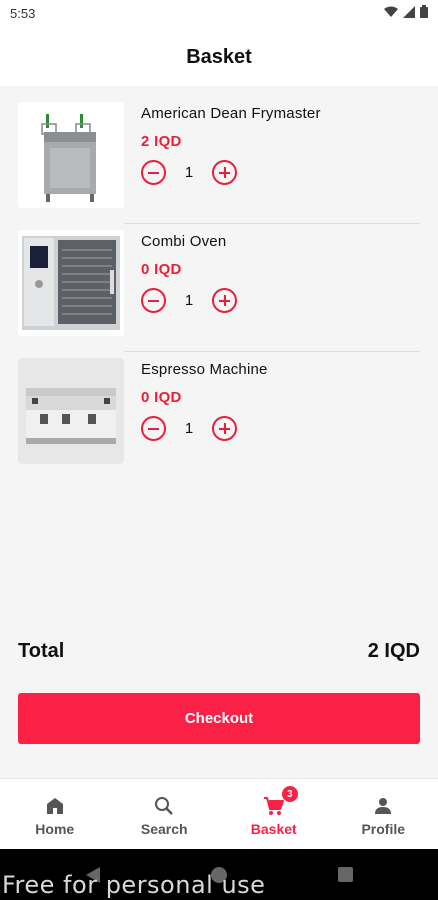  Describe the element at coordinates (41, 651) in the screenshot. I see `total-label: Total` at that location.